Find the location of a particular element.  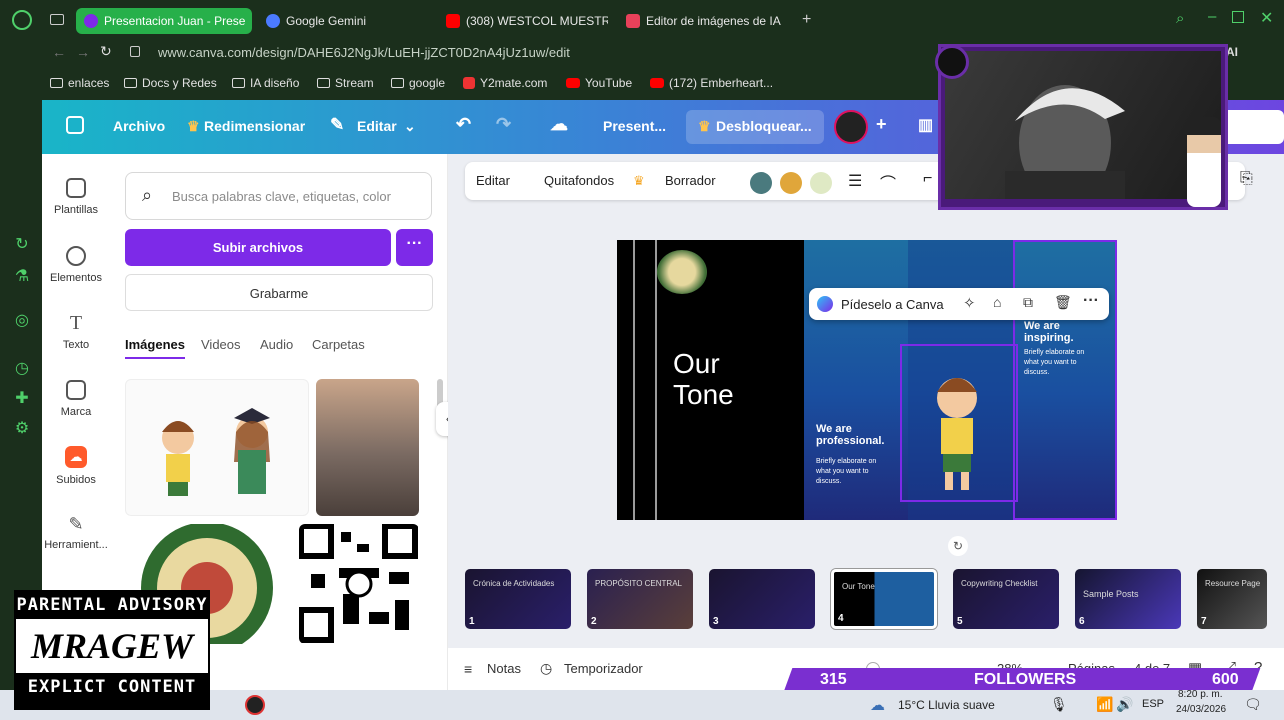

color-swatch-cream is located at coordinates (821, 183).